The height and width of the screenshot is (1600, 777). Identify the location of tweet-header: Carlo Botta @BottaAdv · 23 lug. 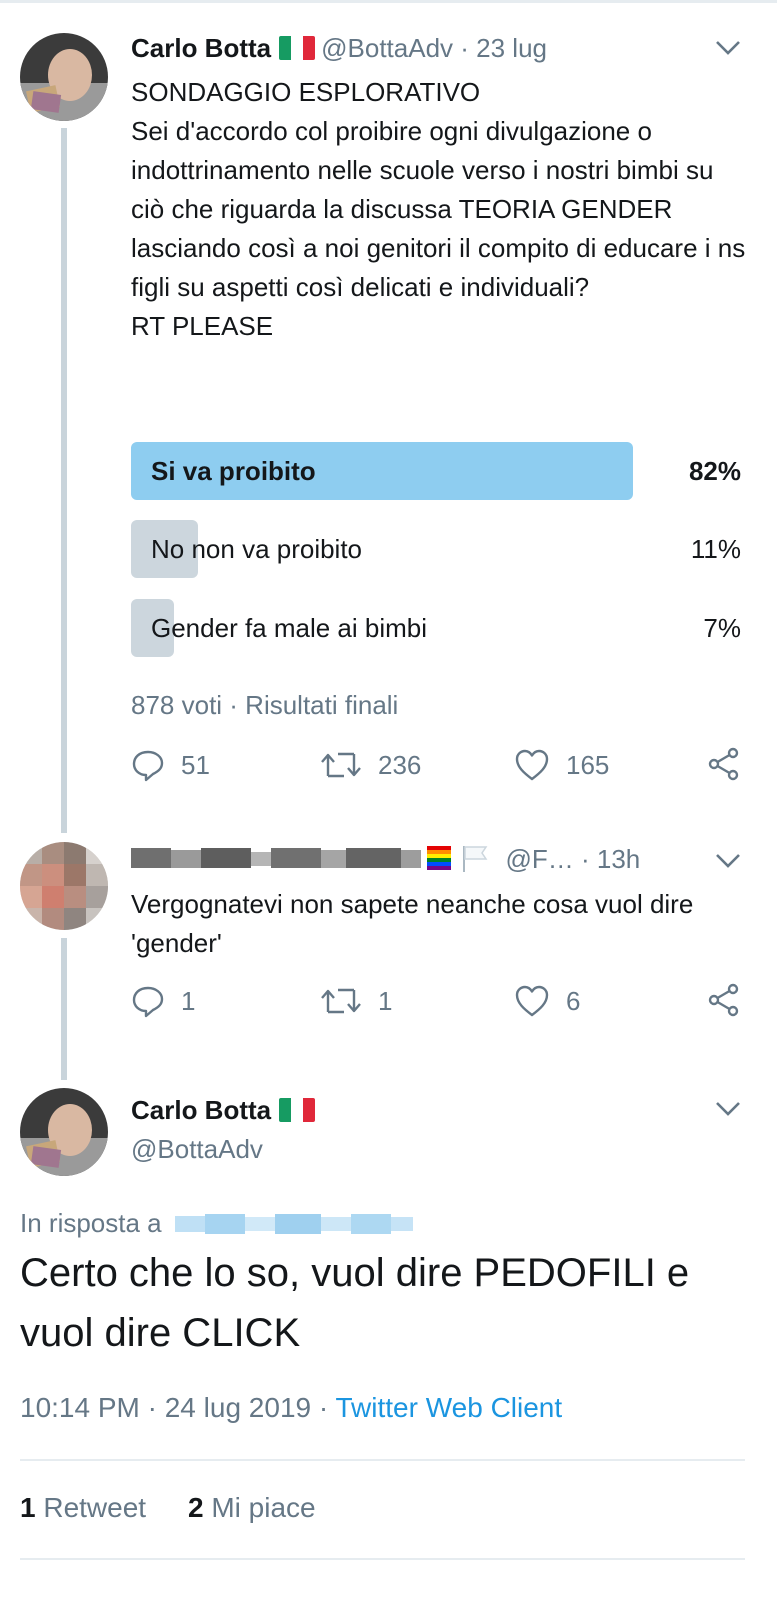
(339, 48).